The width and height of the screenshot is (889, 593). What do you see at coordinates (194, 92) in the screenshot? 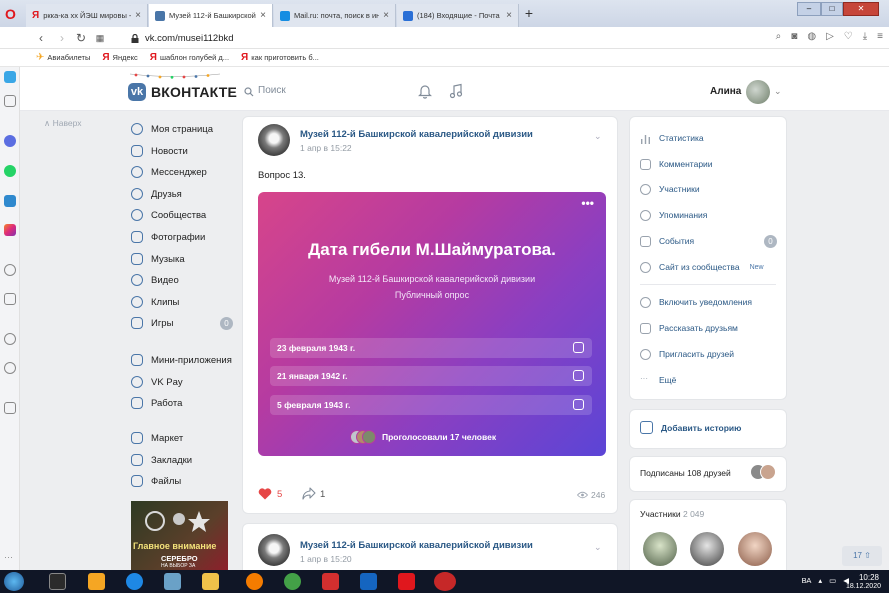
I see `vk-logo-text: ВКОНТАКТЕ` at bounding box center [194, 92].